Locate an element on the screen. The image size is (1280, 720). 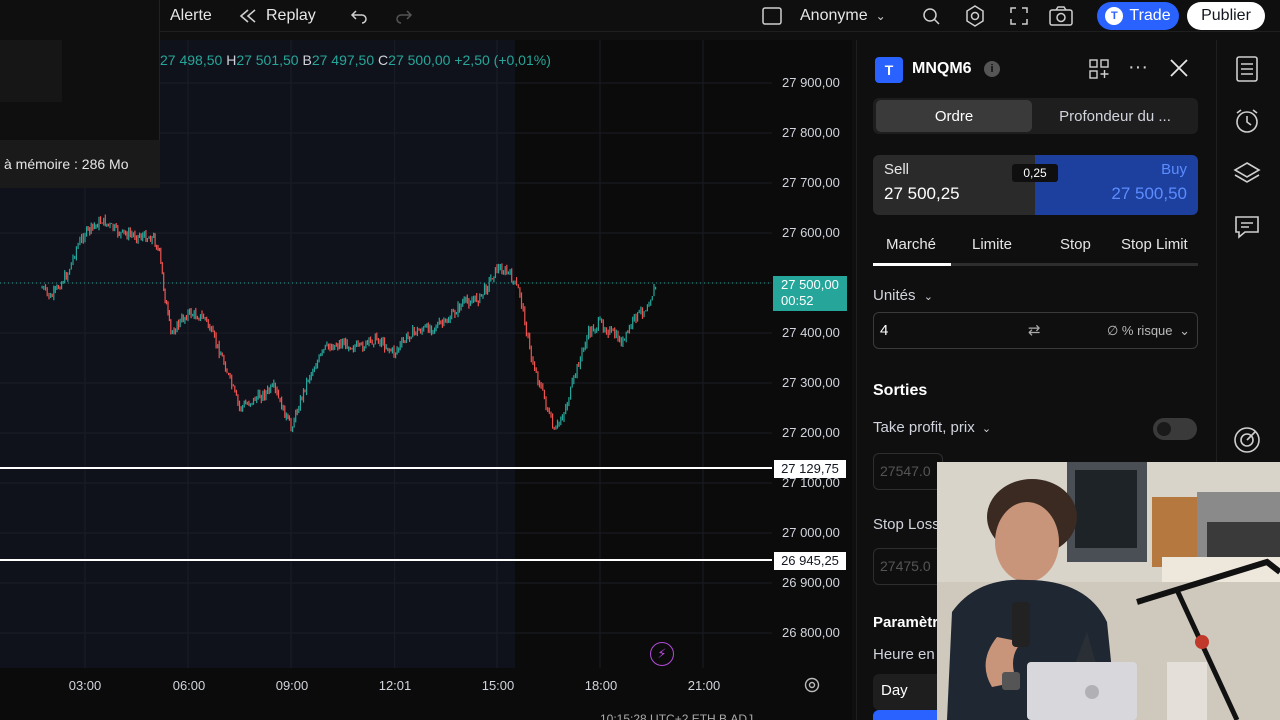
price-tick: 27 100,00 is located at coordinates (811, 482).